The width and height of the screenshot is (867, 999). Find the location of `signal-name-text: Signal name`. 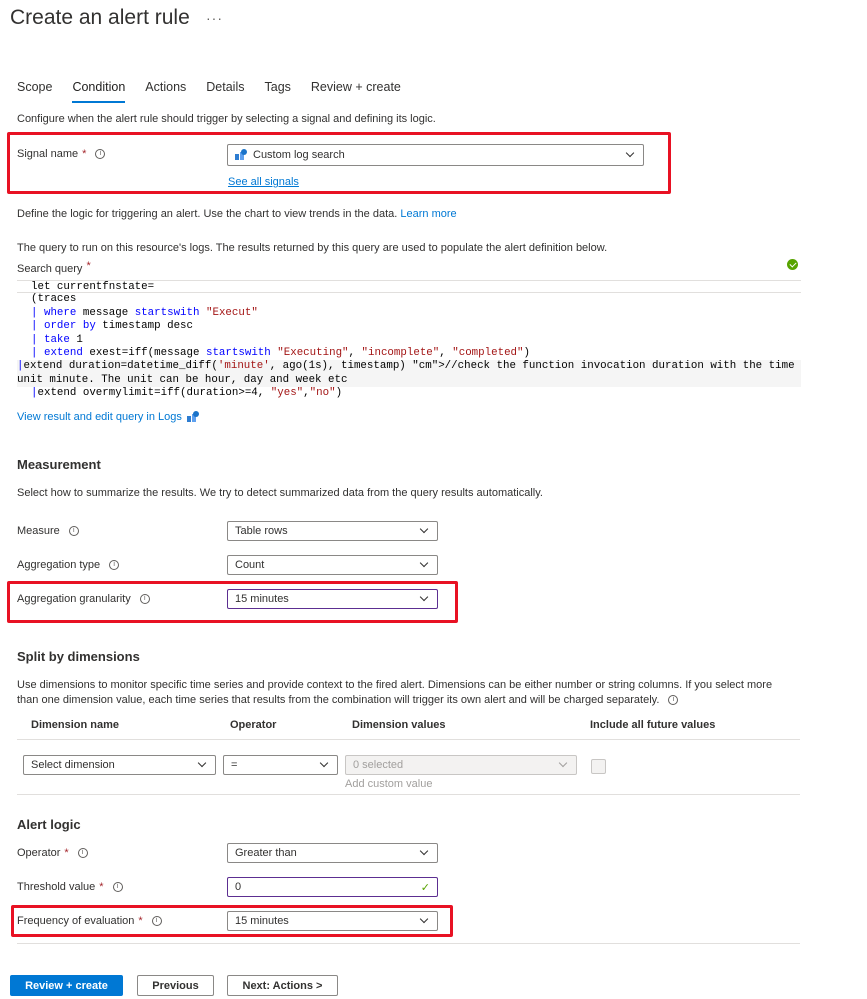

signal-name-text: Signal name is located at coordinates (48, 154).